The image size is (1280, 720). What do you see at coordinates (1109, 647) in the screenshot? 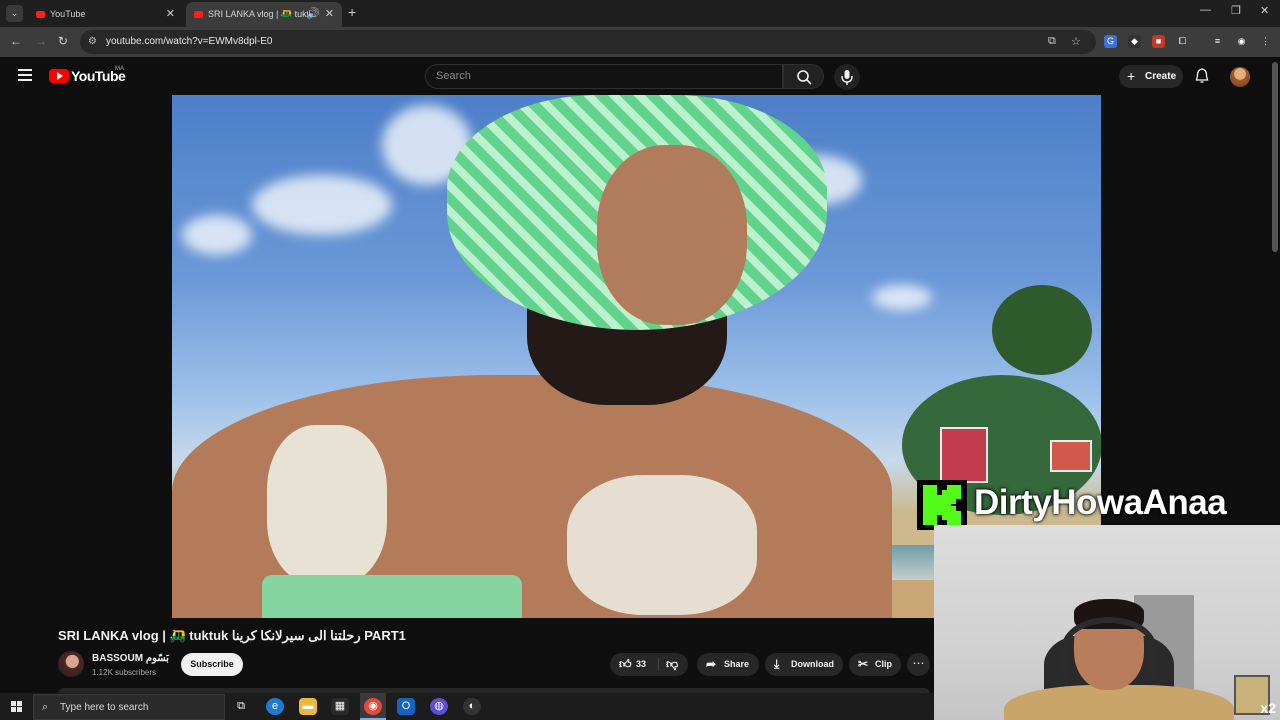
I see `headset-icon` at bounding box center [1109, 647].